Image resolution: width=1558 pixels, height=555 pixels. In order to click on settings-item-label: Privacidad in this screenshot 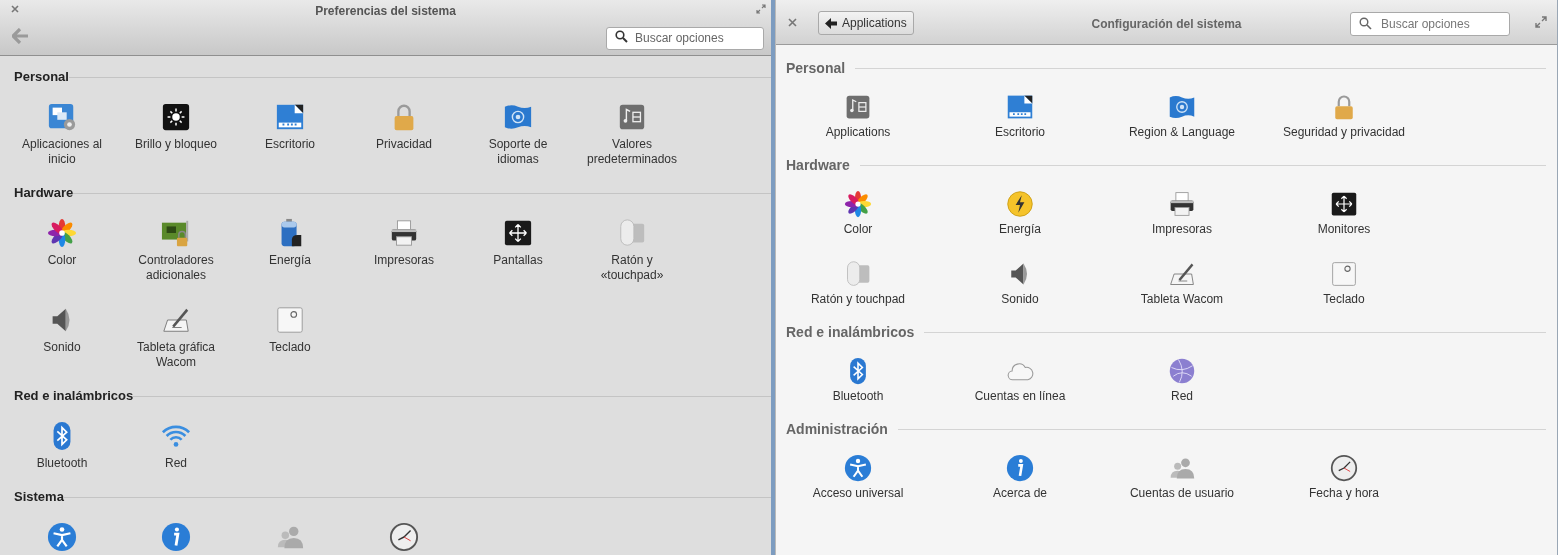, I will do `click(404, 144)`.